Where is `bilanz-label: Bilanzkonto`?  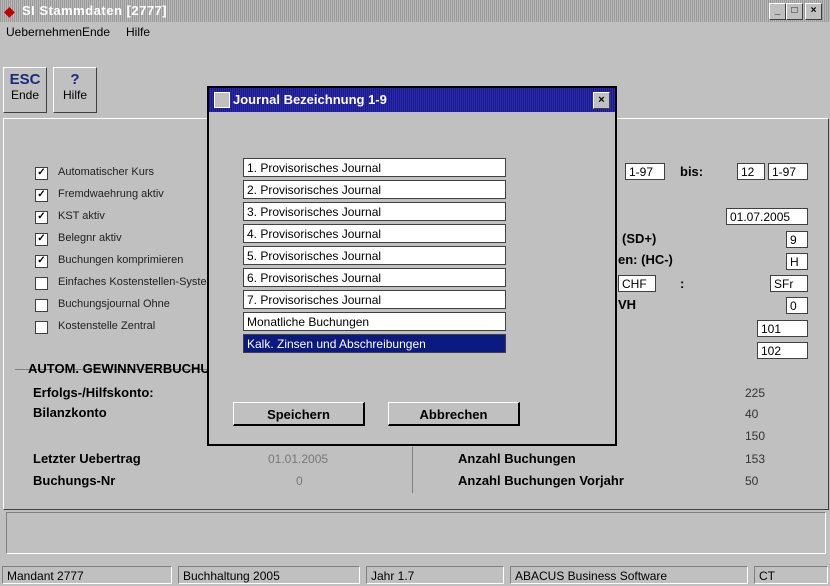 bilanz-label: Bilanzkonto is located at coordinates (70, 412).